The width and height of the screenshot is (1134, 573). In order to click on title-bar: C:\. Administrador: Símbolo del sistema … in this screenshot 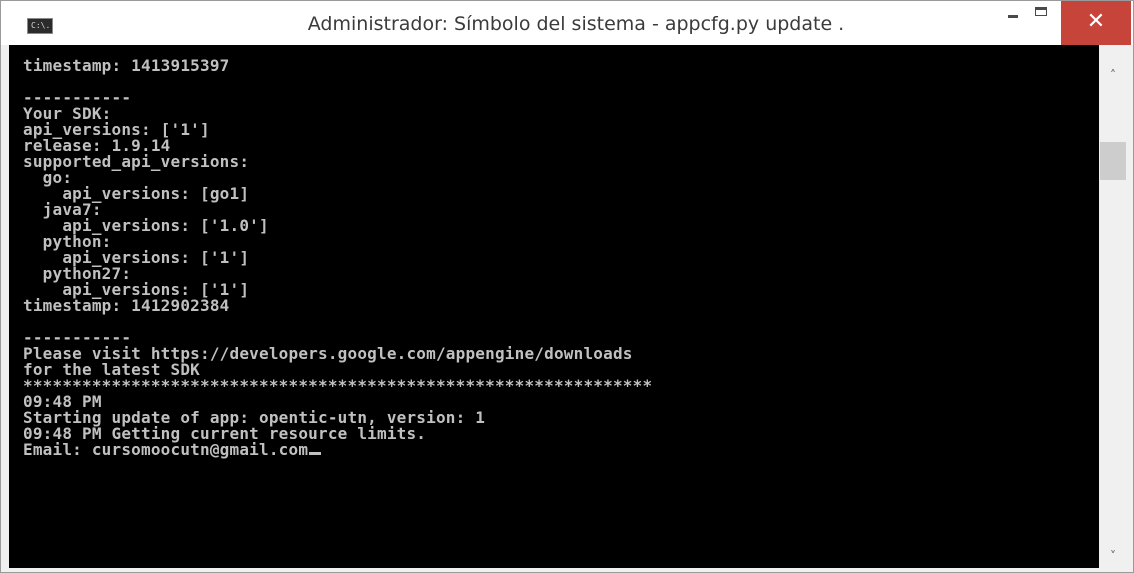, I will do `click(567, 23)`.